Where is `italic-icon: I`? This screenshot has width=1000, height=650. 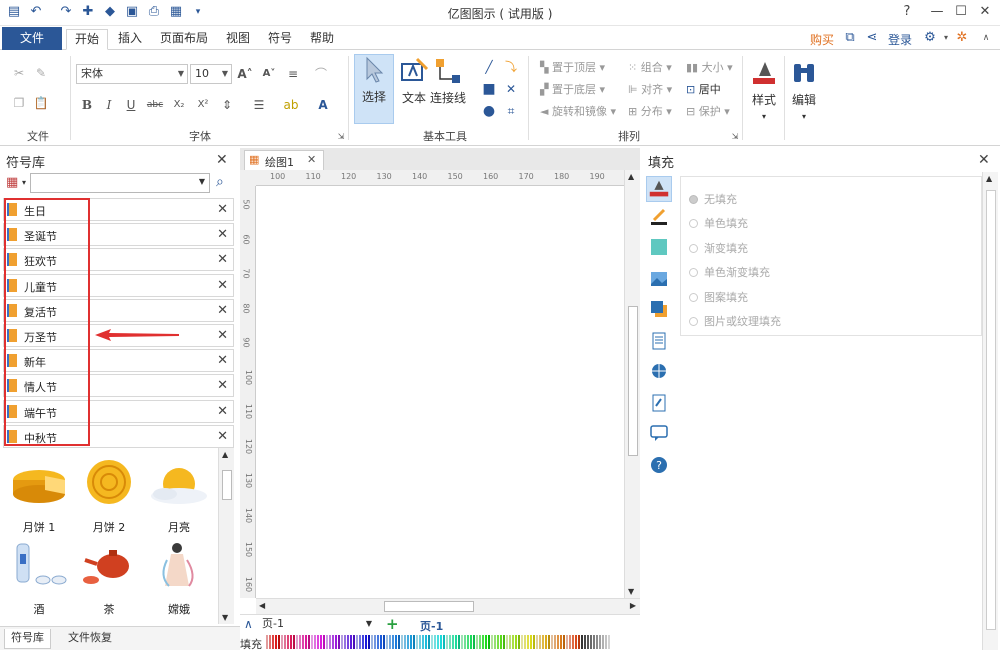
italic-icon: I is located at coordinates (109, 105).